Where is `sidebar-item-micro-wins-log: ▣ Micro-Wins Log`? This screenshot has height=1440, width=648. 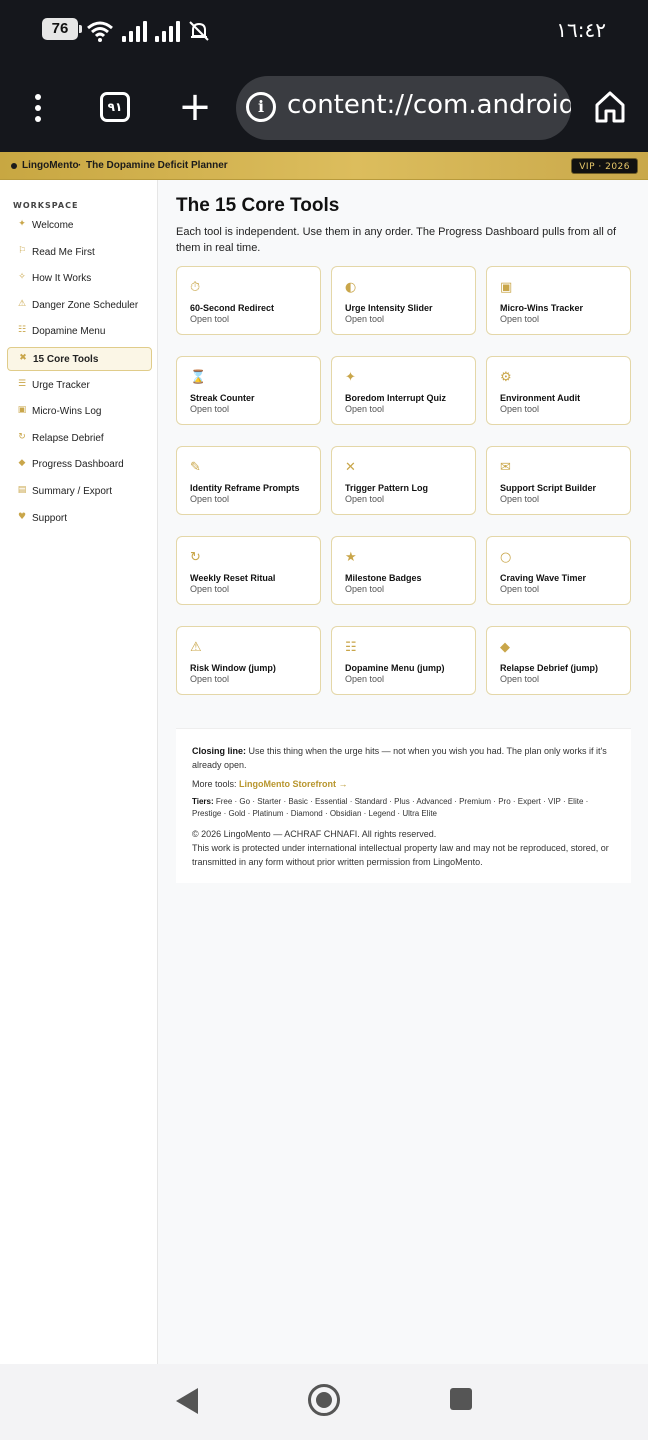 sidebar-item-micro-wins-log: ▣ Micro-Wins Log is located at coordinates (79, 412).